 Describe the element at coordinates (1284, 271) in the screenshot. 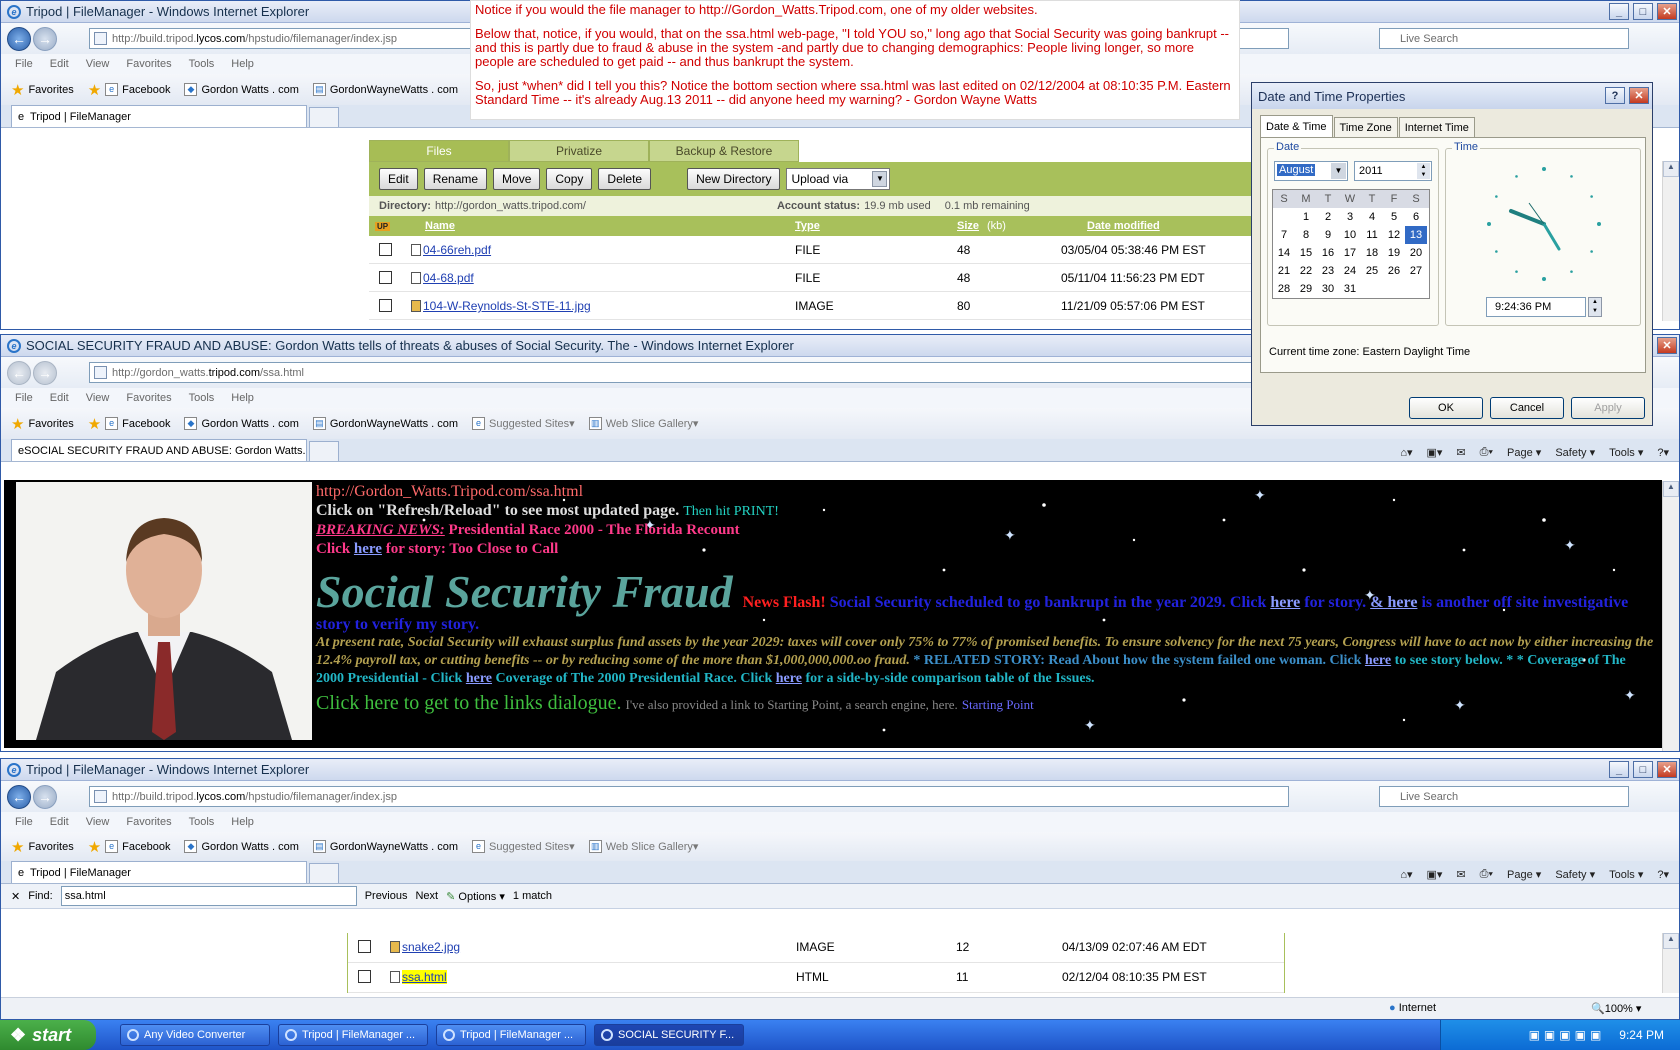

I see `calendar-day: 21` at that location.